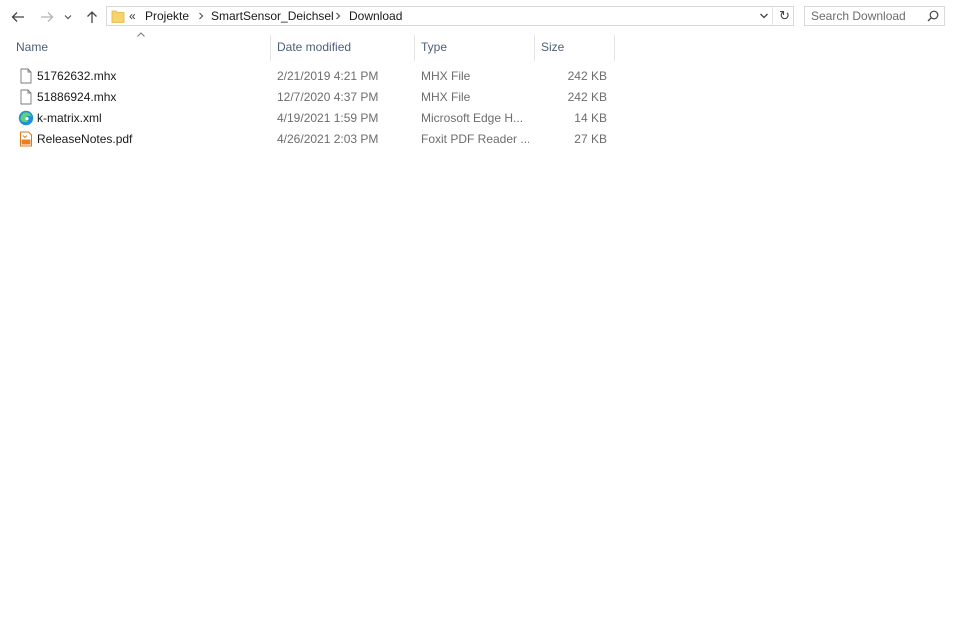 This screenshot has width=958, height=628. I want to click on search-icon, so click(933, 16).